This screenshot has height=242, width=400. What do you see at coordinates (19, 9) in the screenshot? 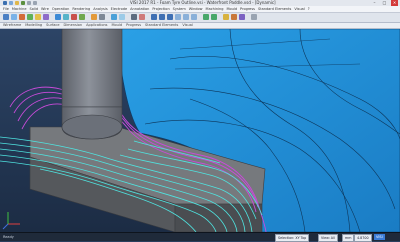
I see `menu-item-machine: Machine` at bounding box center [19, 9].